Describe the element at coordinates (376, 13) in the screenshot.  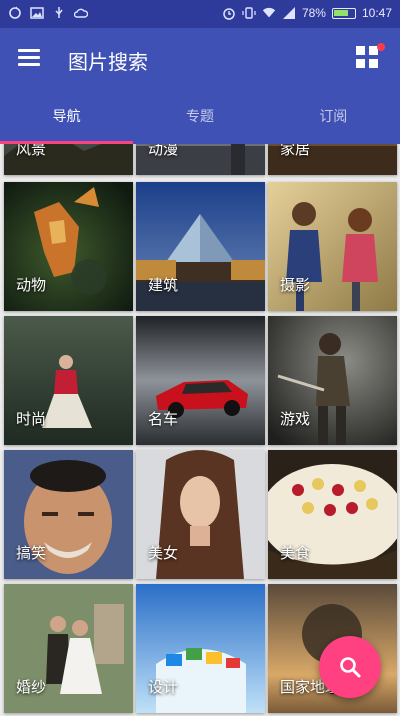
I see `clock: 10:47` at that location.